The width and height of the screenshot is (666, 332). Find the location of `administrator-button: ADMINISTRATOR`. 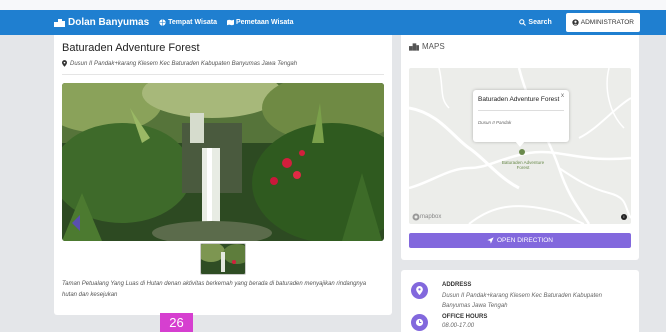

administrator-button: ADMINISTRATOR is located at coordinates (602, 22).